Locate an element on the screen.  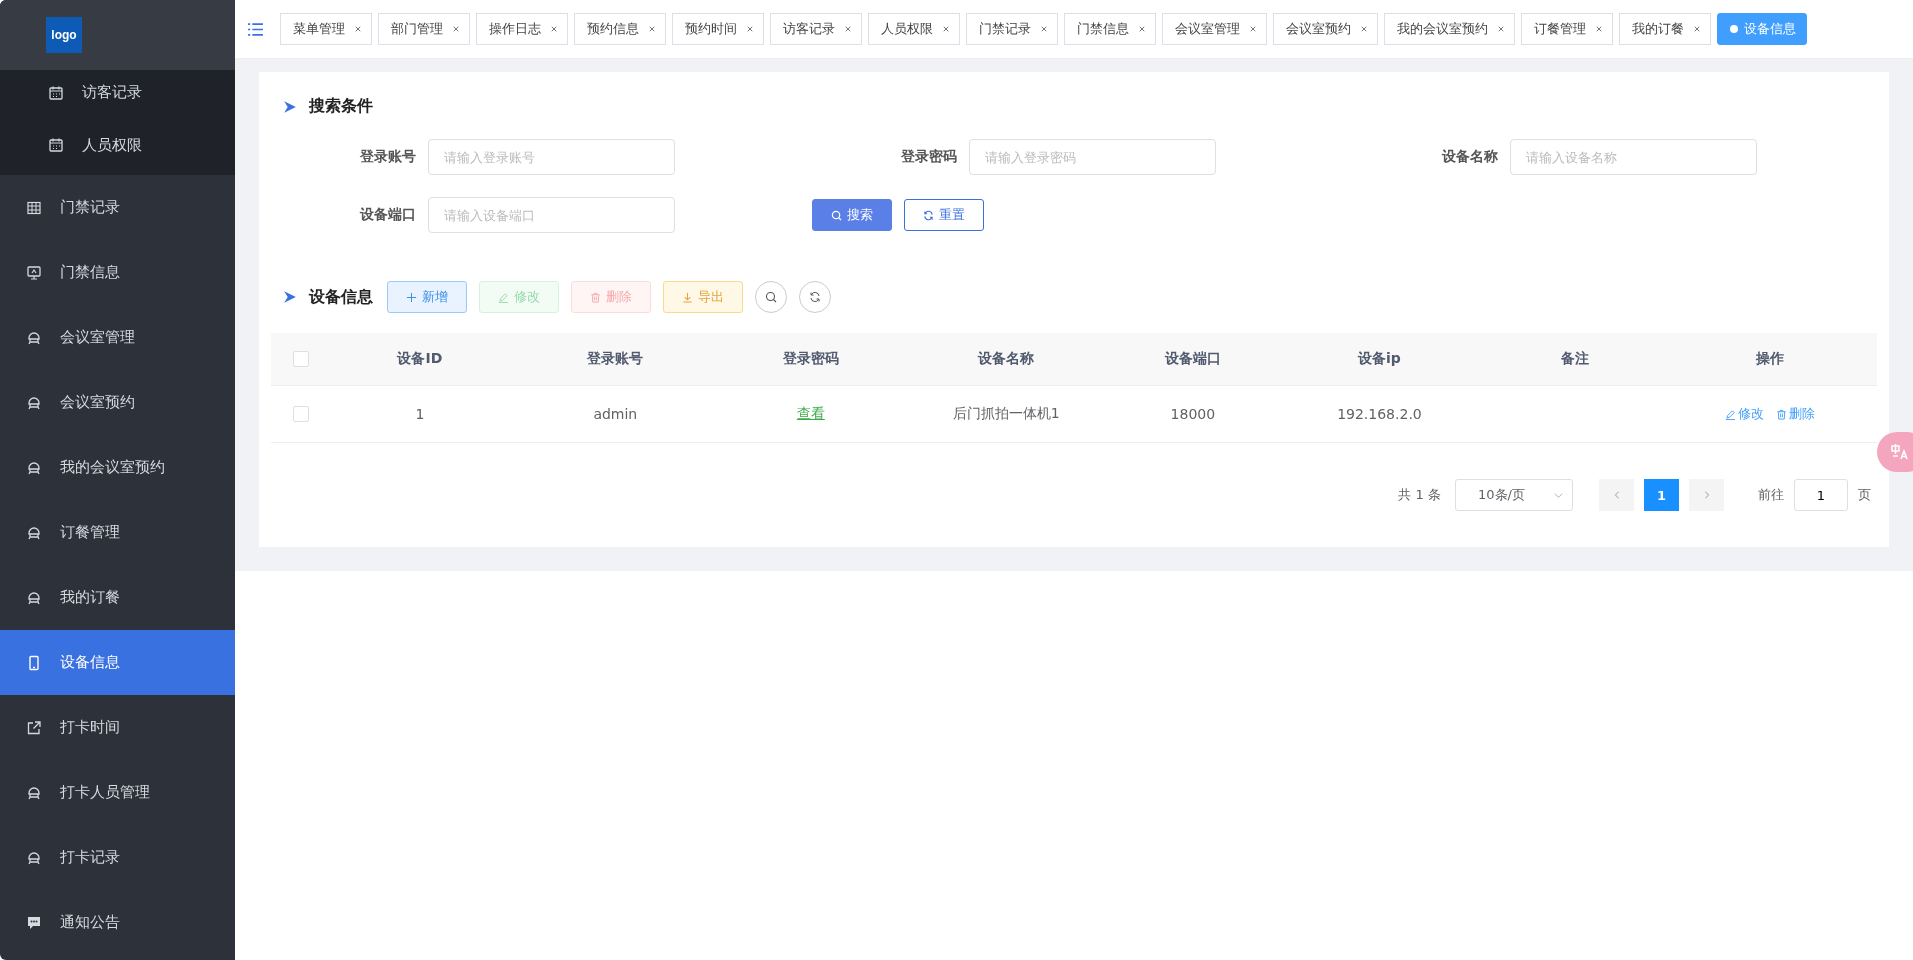
page-input: 1 is located at coordinates (1821, 495).